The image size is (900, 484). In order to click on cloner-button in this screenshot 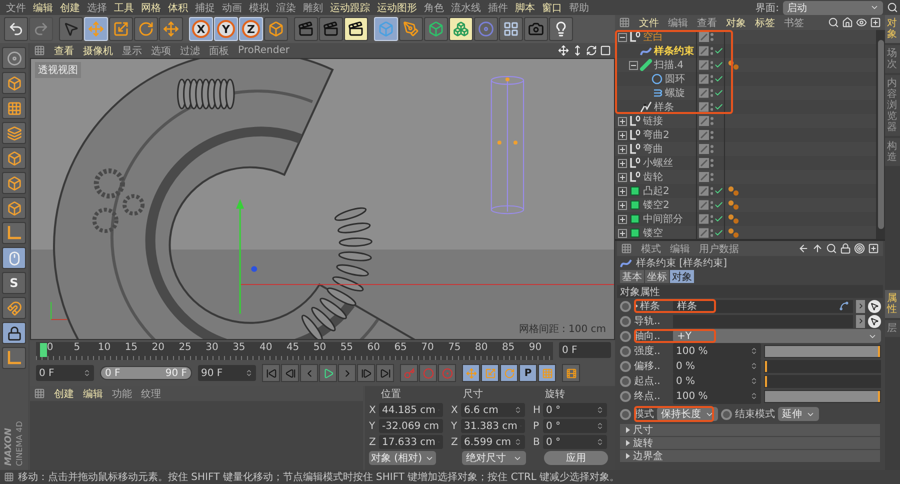, I will do `click(461, 29)`.